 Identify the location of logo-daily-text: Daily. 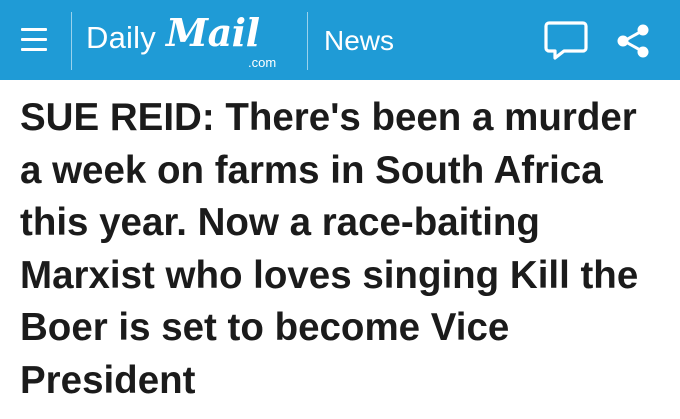
(121, 37).